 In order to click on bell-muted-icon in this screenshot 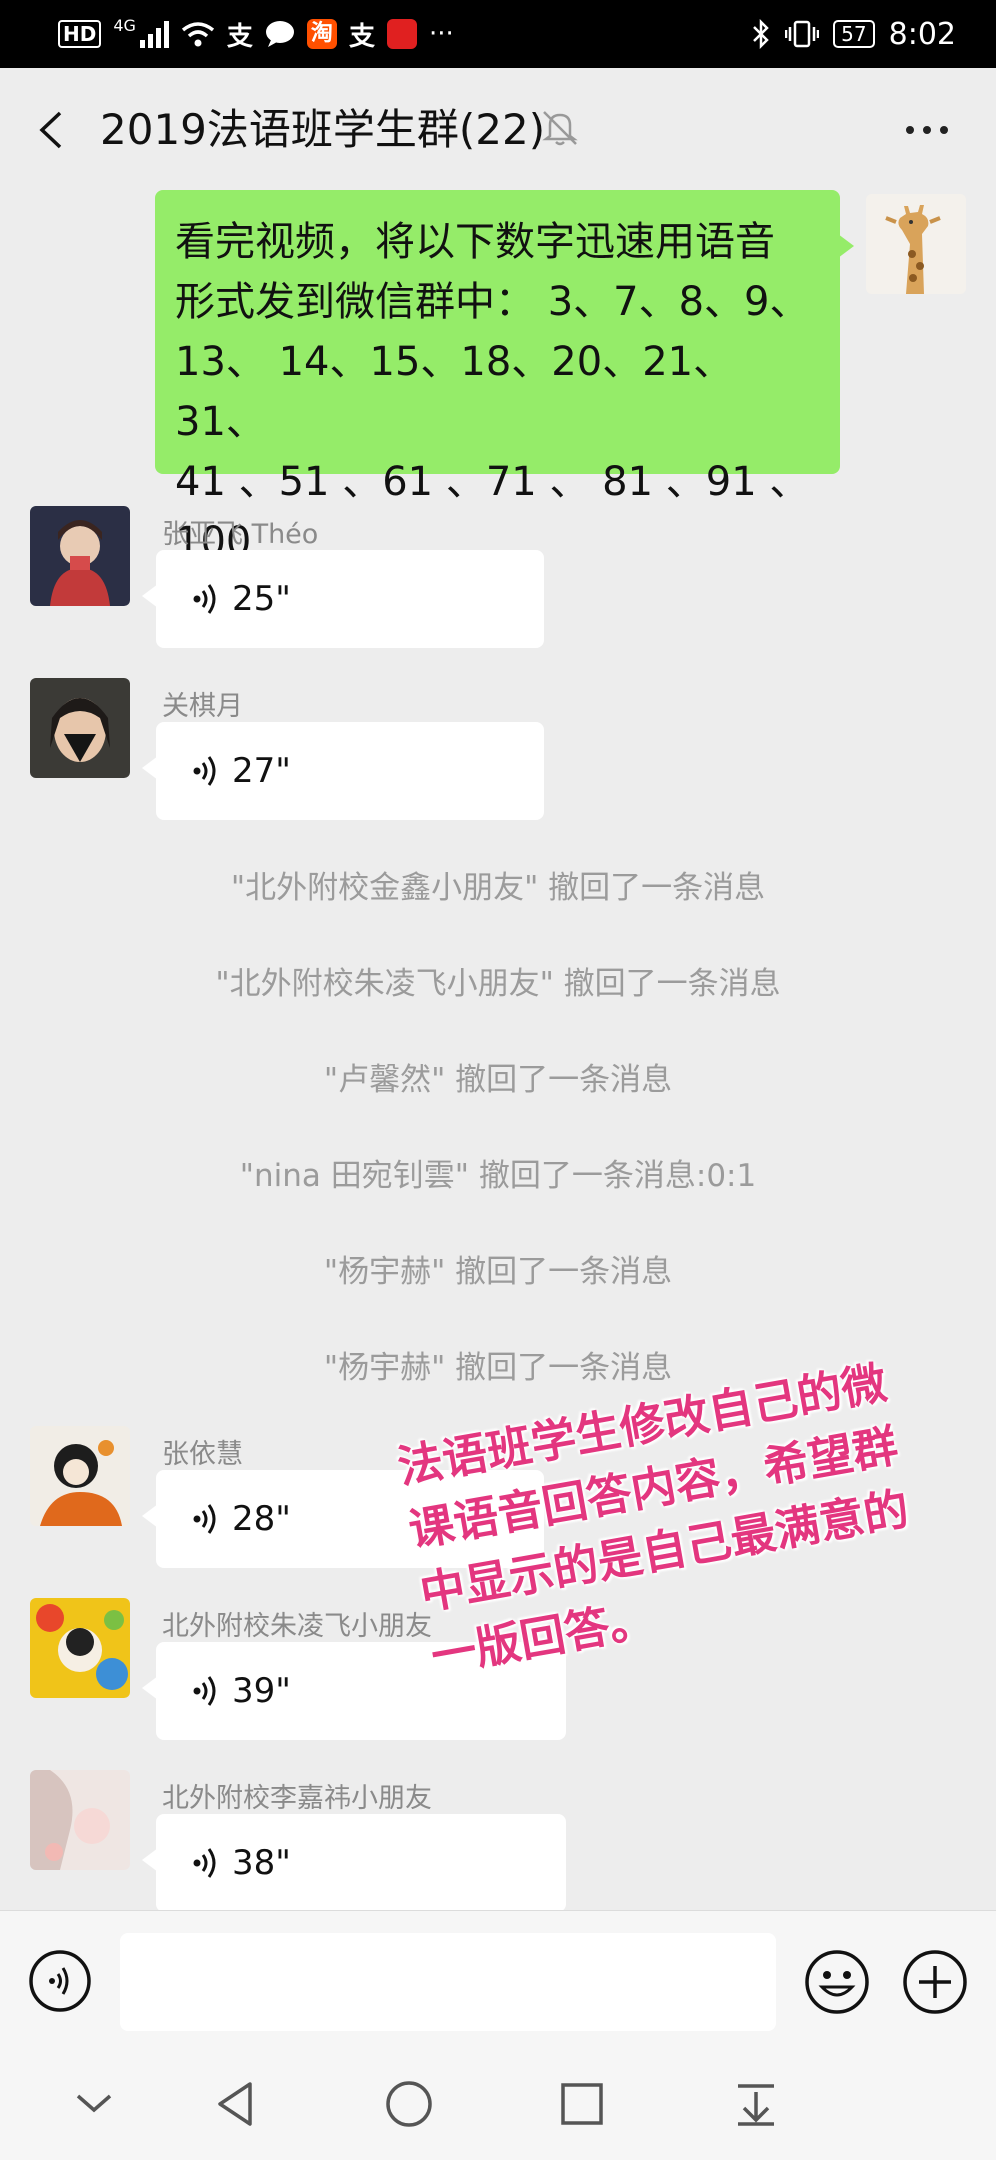, I will do `click(560, 128)`.